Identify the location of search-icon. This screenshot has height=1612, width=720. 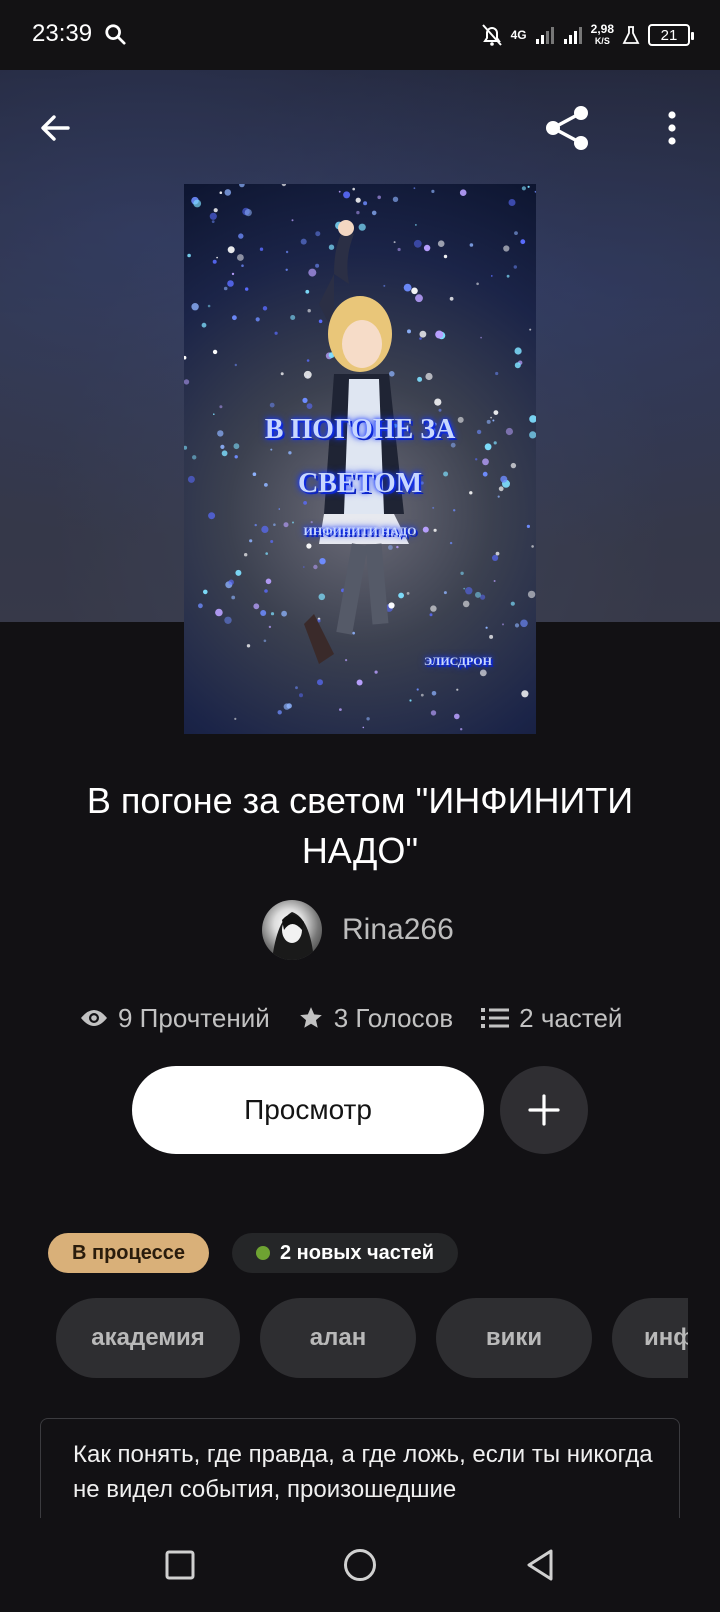
(115, 34).